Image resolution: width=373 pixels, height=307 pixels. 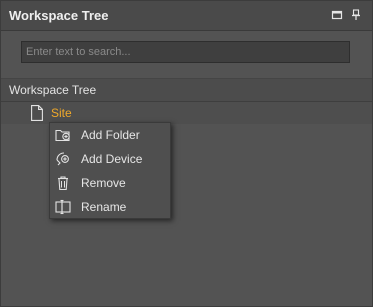 I want to click on menu-item-label: Remove, so click(x=103, y=183).